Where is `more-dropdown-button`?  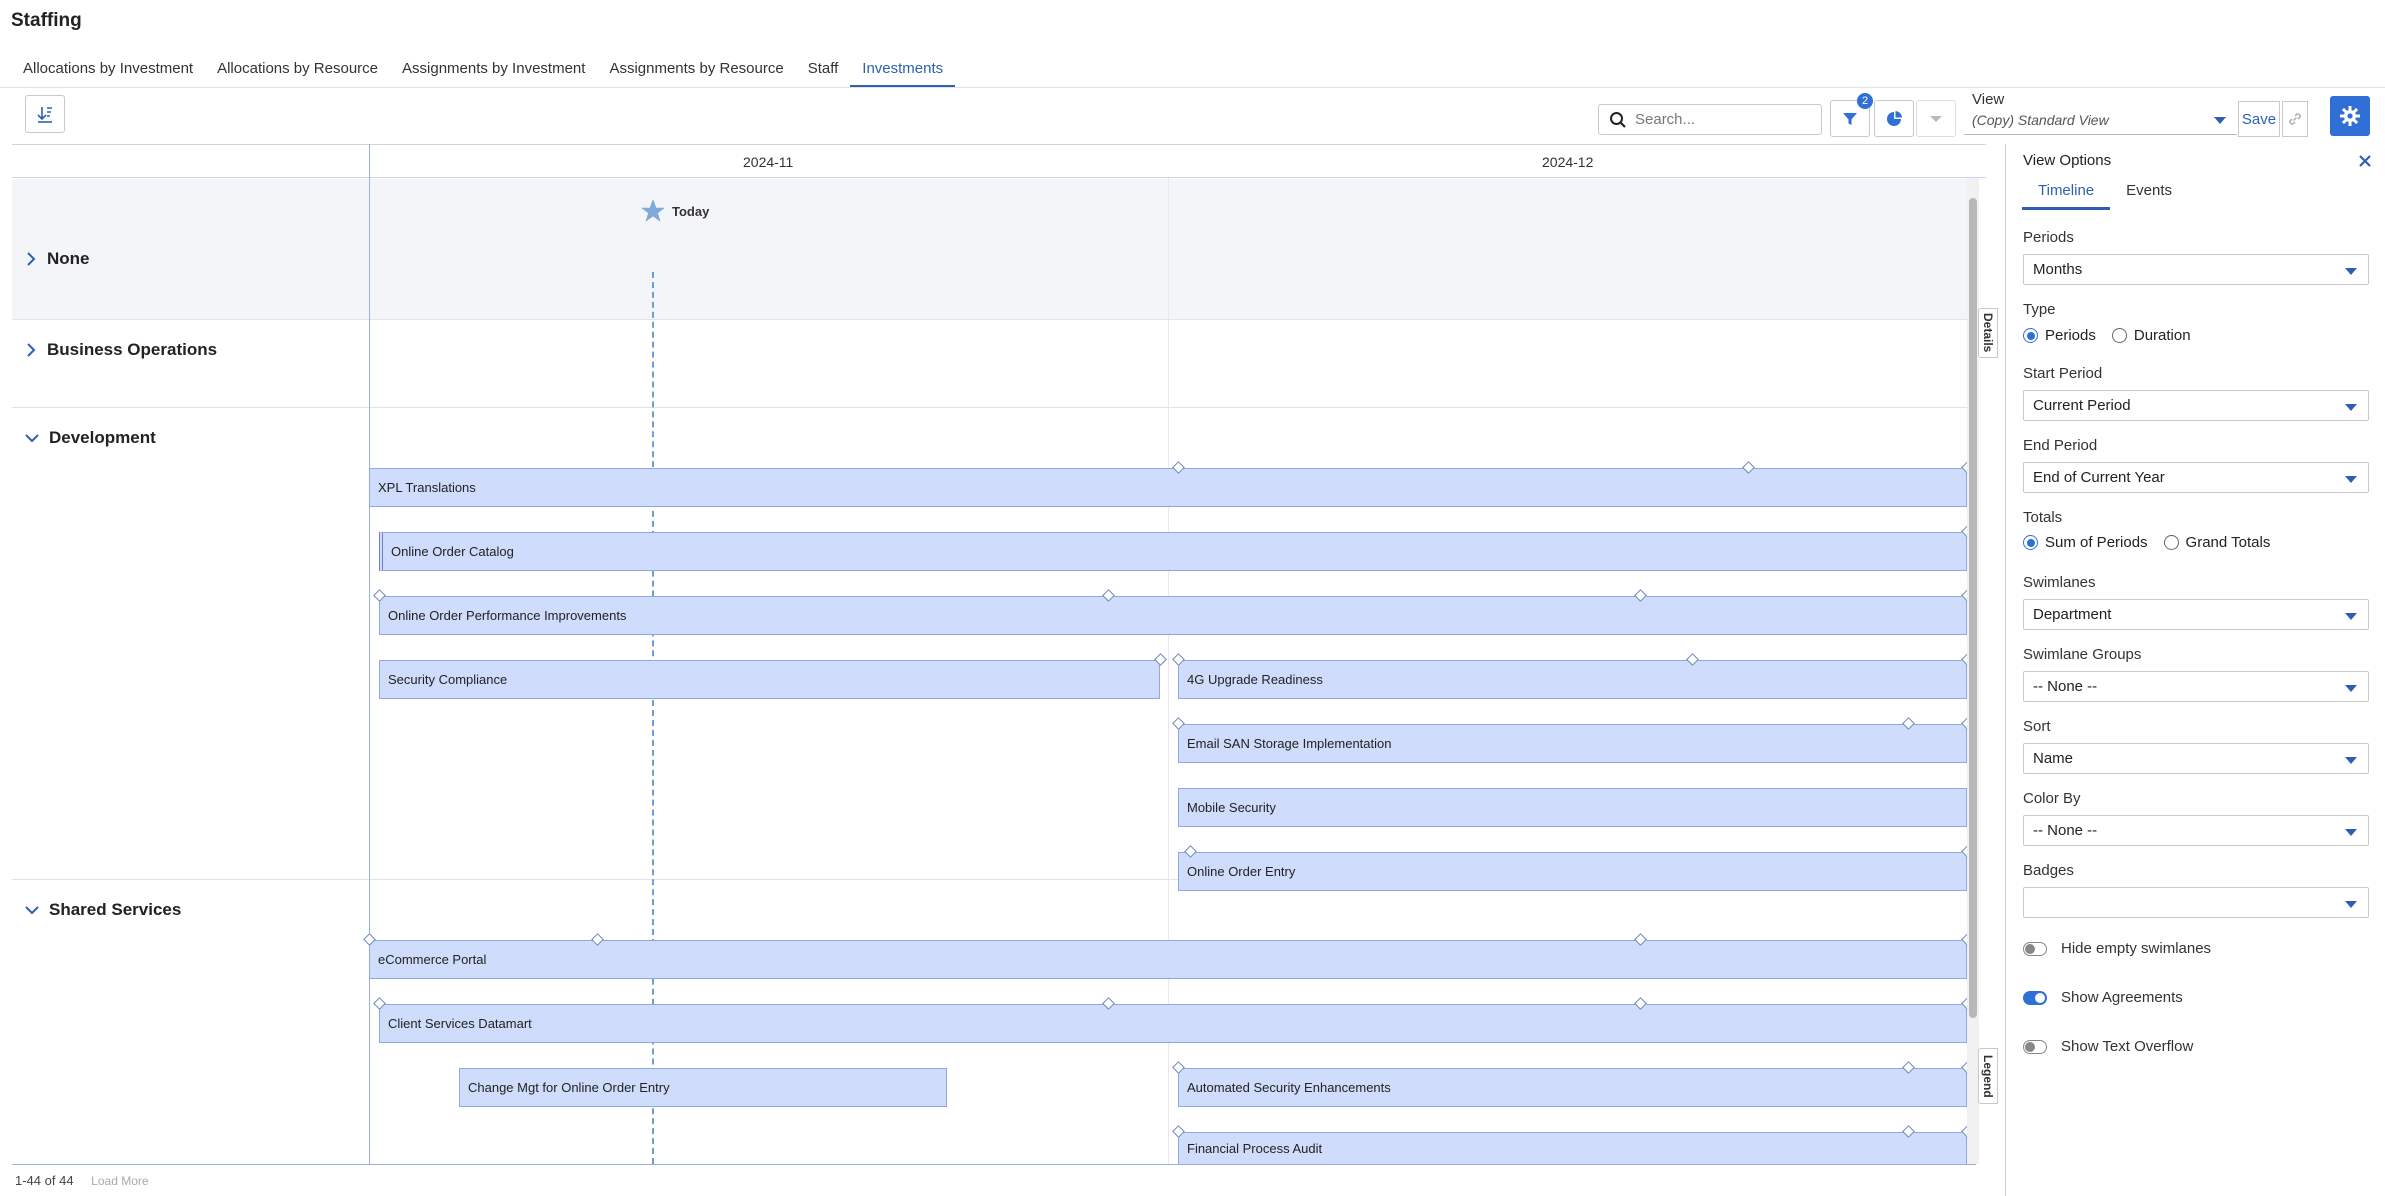 more-dropdown-button is located at coordinates (1936, 118).